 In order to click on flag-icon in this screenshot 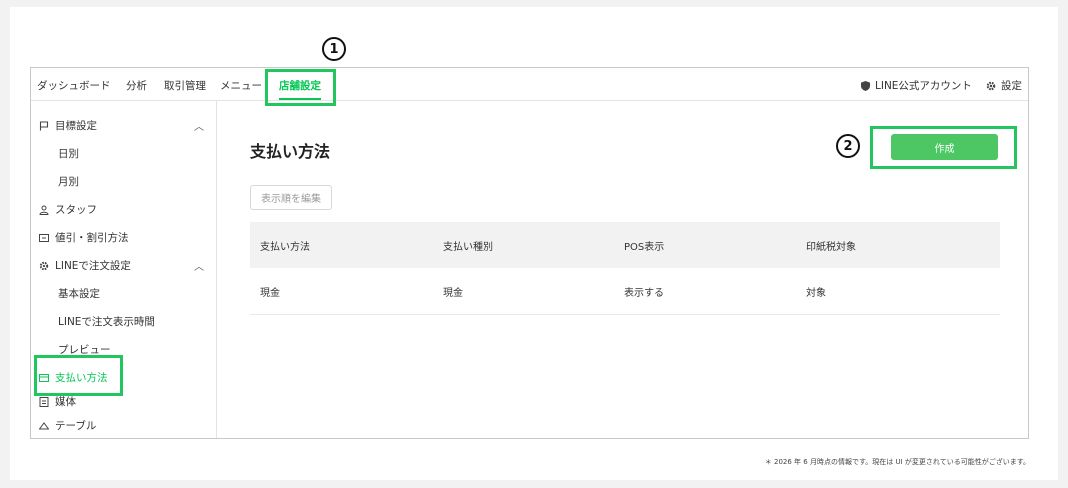, I will do `click(44, 125)`.